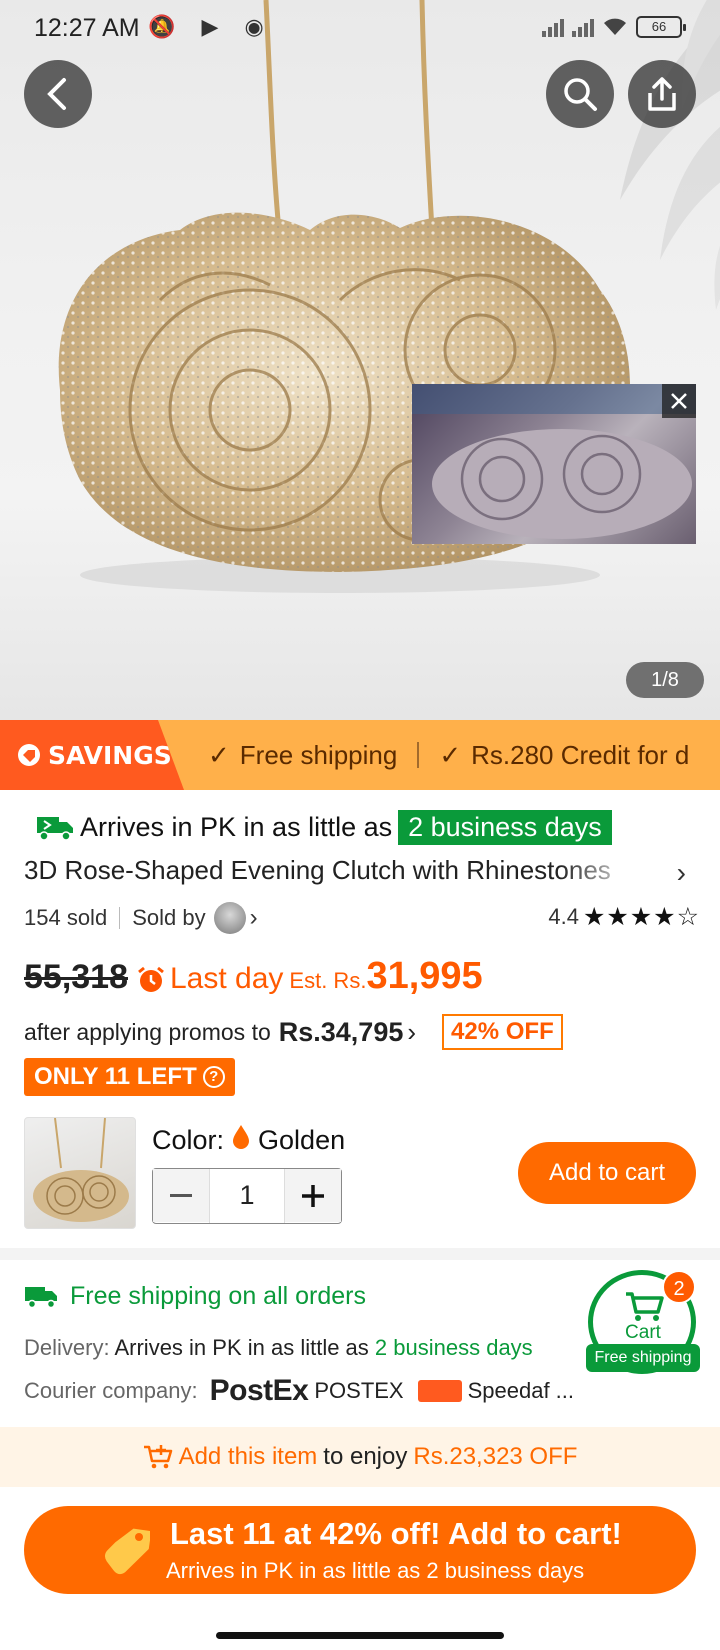 This screenshot has width=720, height=1650. I want to click on minus-icon, so click(181, 1195).